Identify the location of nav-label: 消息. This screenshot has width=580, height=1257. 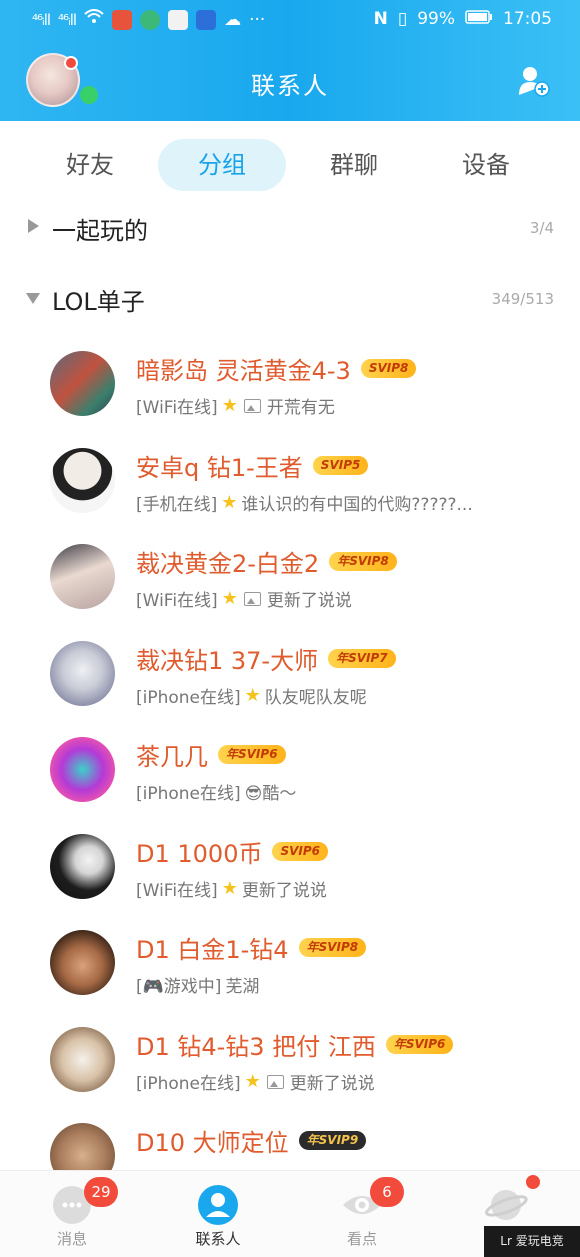
(71, 1239).